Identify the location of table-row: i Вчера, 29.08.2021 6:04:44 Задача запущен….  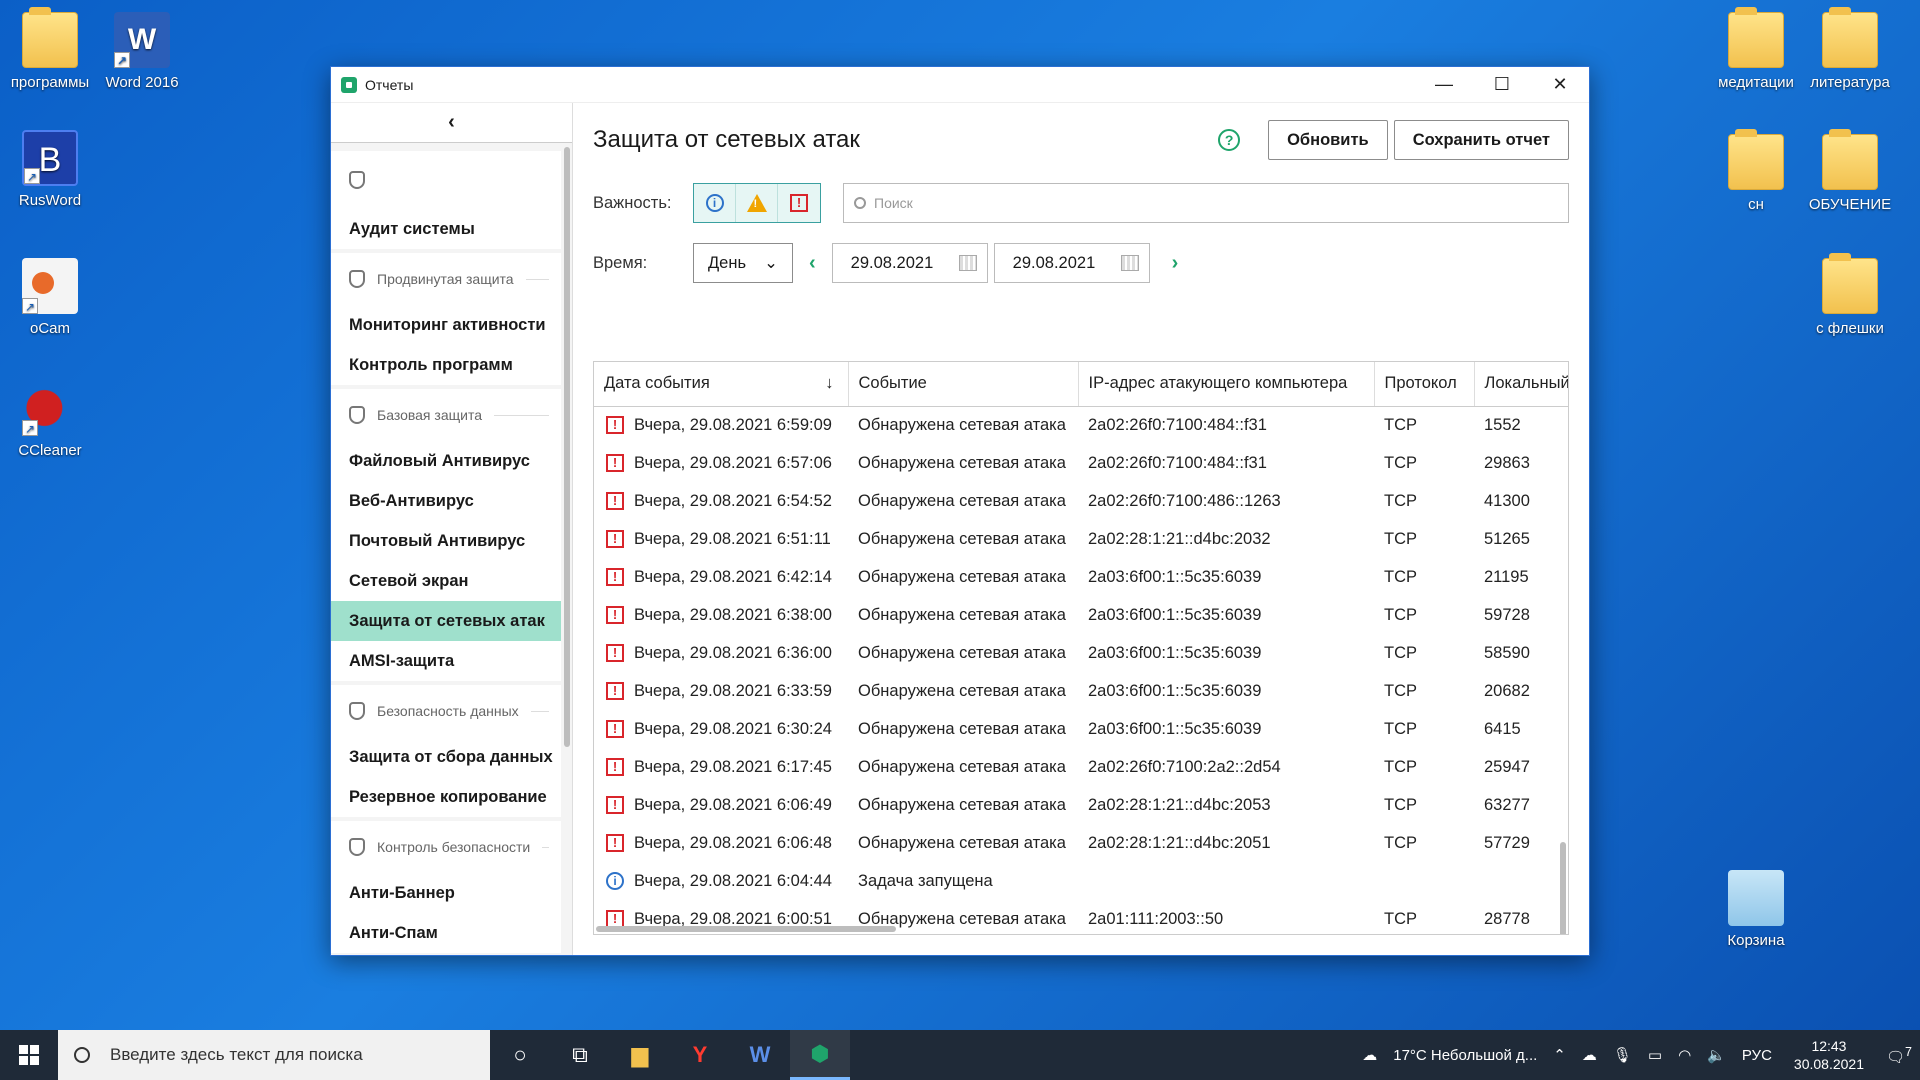
(1081, 881).